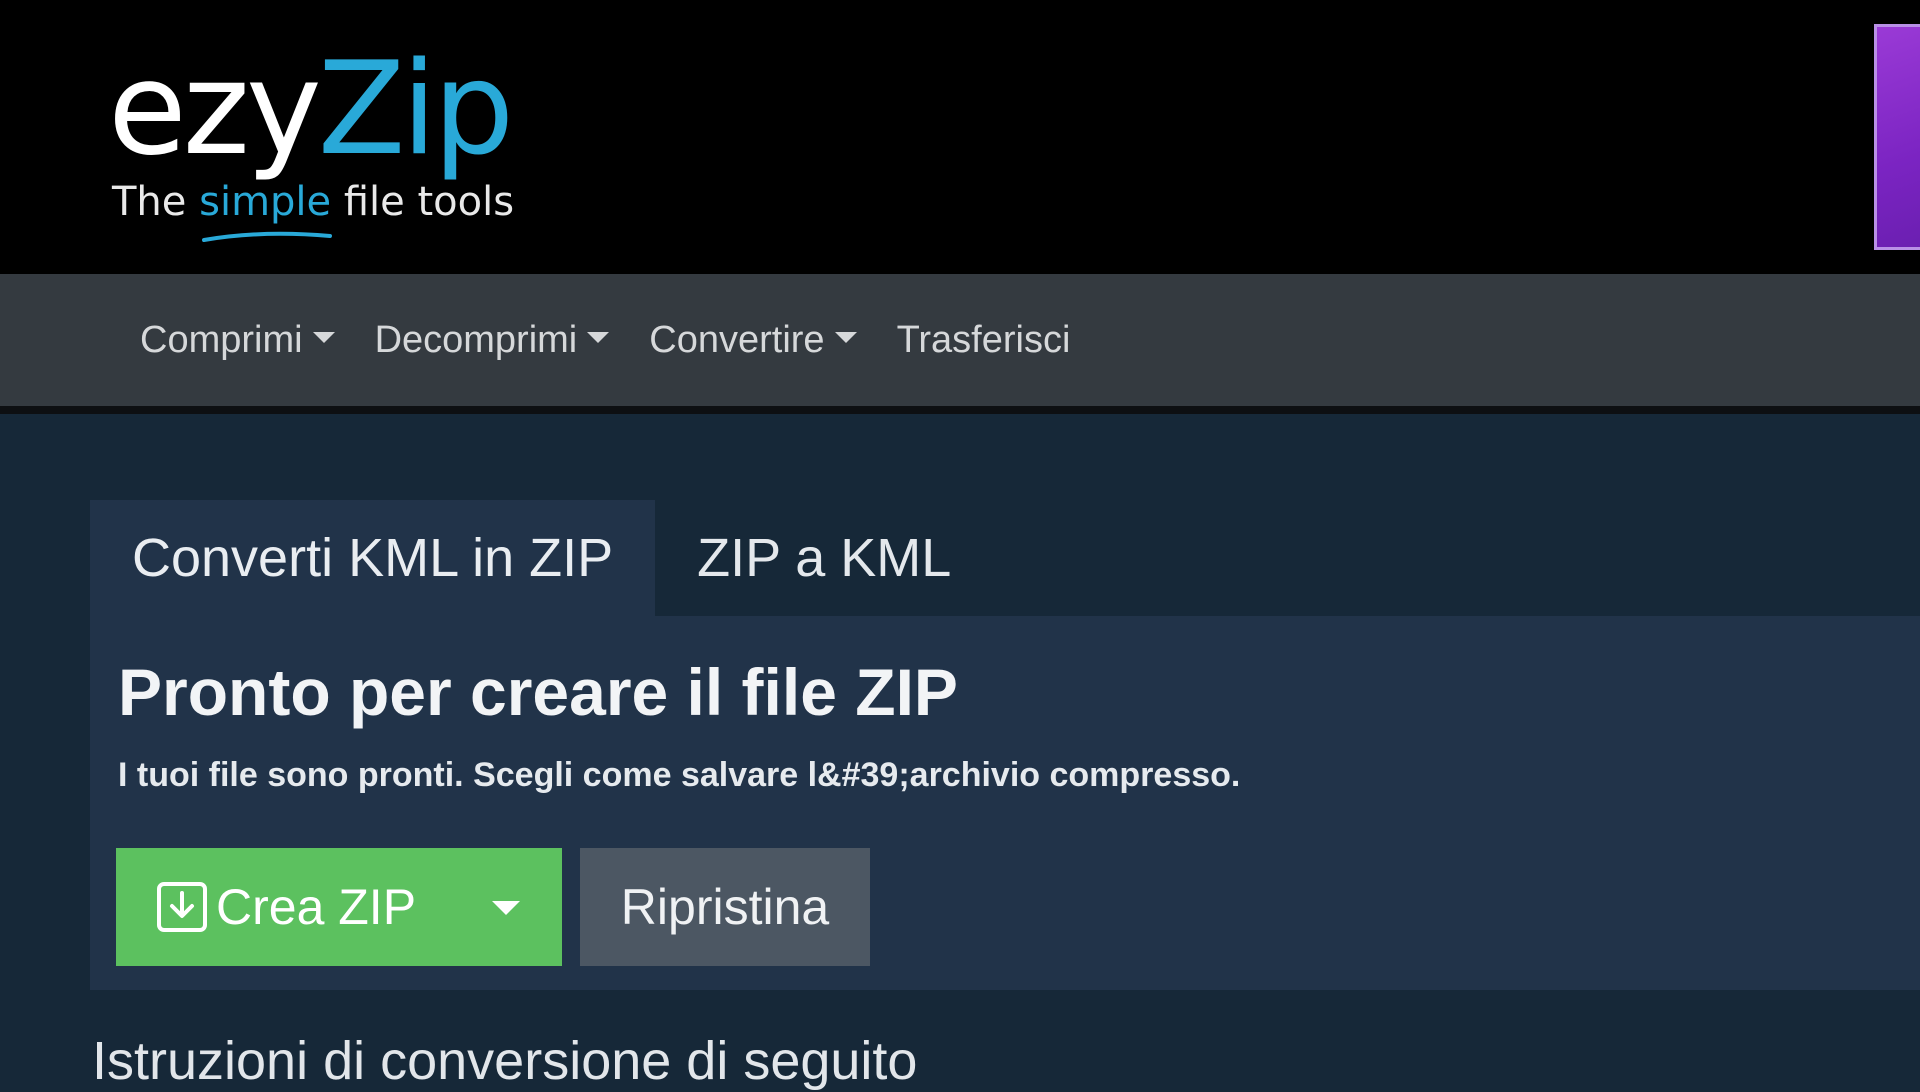  I want to click on tab-kml-to-zip: Converti KML in ZIP, so click(373, 558).